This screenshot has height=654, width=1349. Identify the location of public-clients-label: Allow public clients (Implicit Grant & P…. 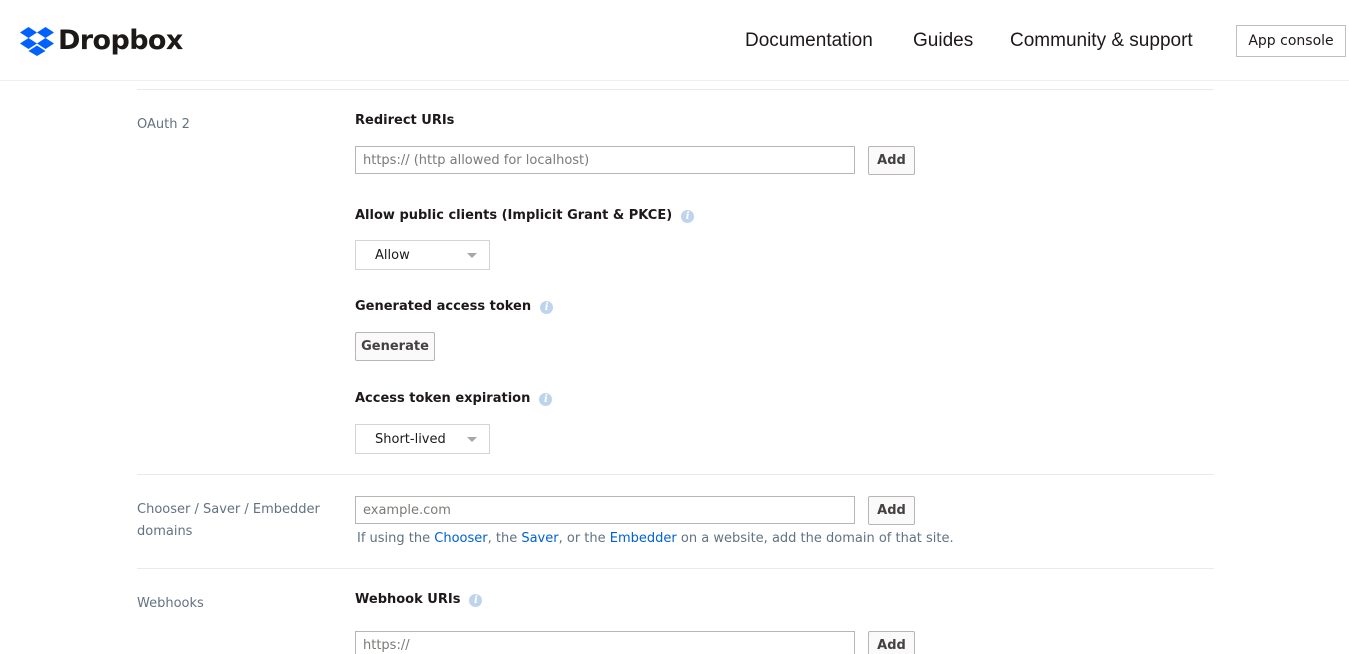
(514, 215).